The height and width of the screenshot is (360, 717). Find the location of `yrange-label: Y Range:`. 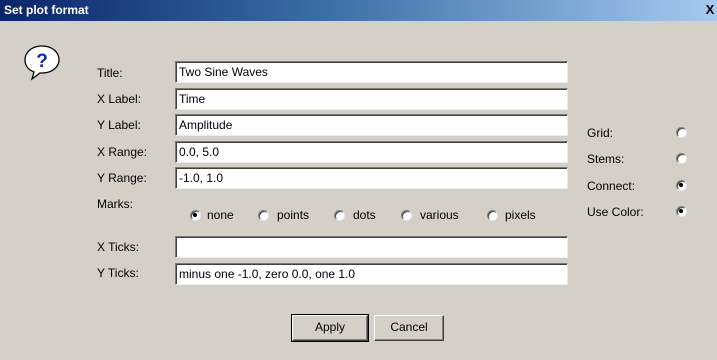

yrange-label: Y Range: is located at coordinates (122, 178).